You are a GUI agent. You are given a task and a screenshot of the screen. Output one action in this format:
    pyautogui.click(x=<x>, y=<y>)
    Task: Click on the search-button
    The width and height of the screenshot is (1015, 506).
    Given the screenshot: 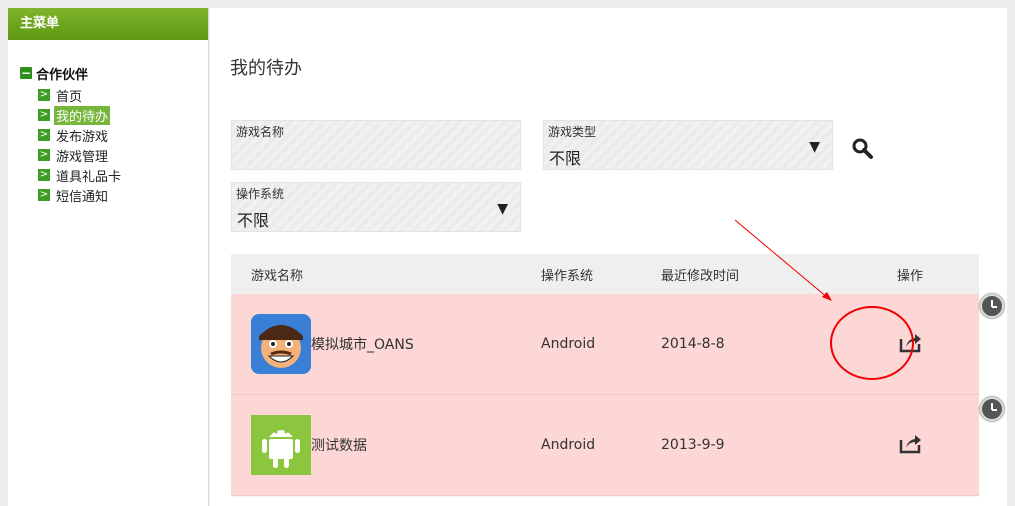 What is the action you would take?
    pyautogui.click(x=863, y=149)
    